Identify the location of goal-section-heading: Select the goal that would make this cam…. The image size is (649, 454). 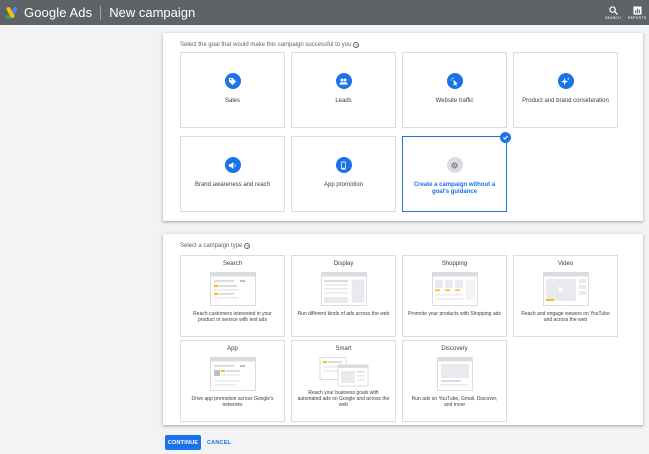
(270, 45).